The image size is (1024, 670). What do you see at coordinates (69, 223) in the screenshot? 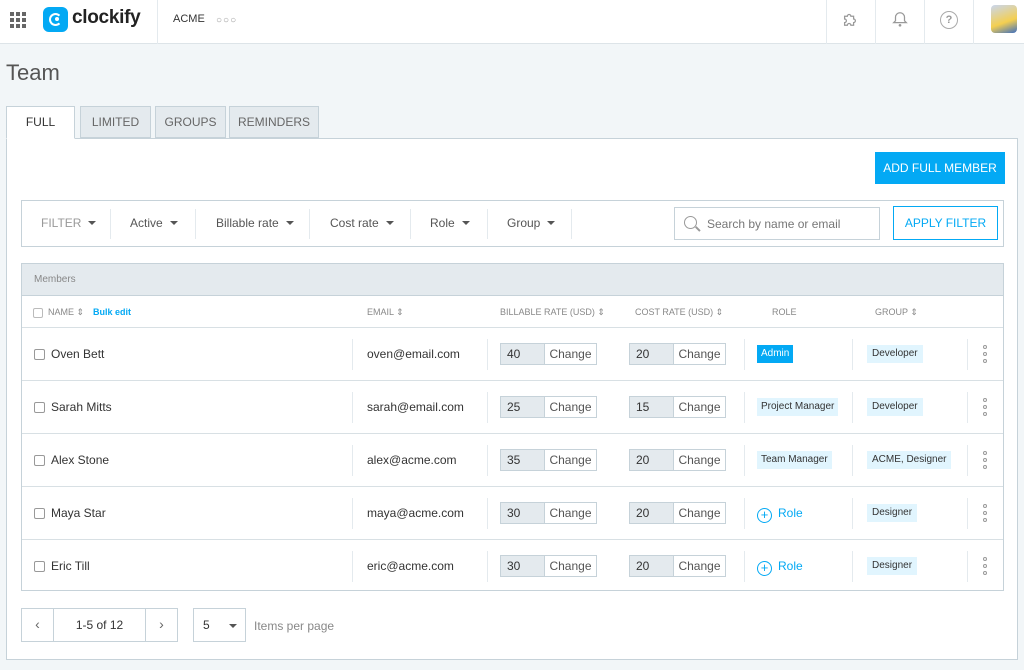
I see `filter-label: FILTER` at bounding box center [69, 223].